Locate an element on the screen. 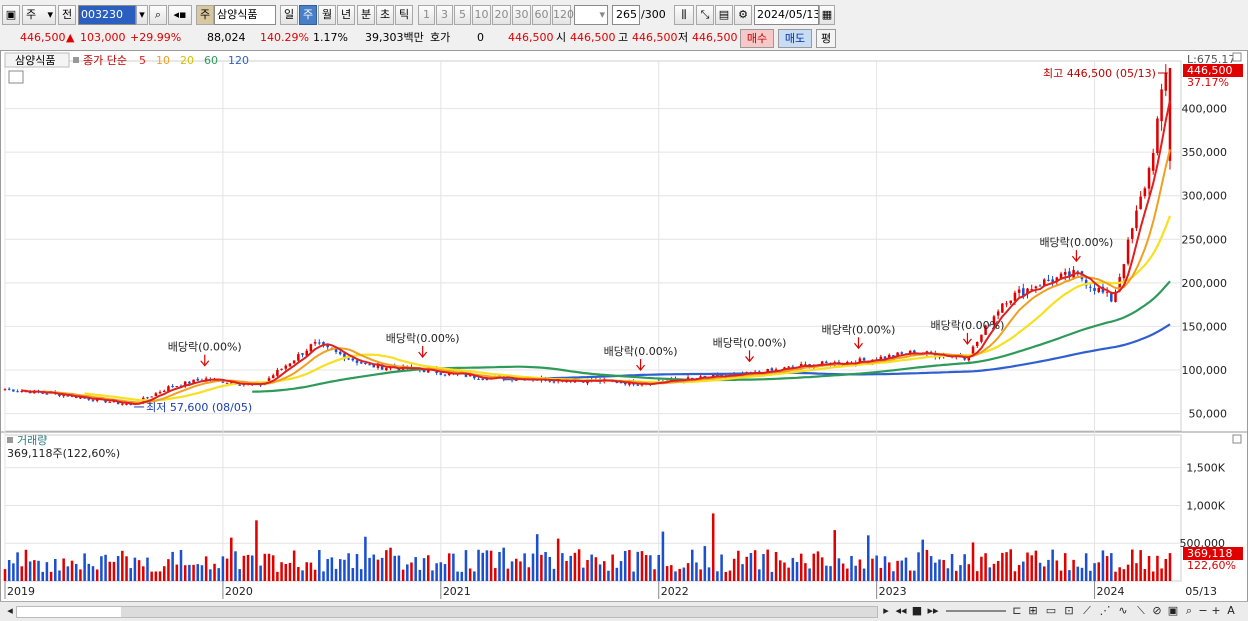 The width and height of the screenshot is (1248, 621). interval-10-button: 10 is located at coordinates (481, 15).